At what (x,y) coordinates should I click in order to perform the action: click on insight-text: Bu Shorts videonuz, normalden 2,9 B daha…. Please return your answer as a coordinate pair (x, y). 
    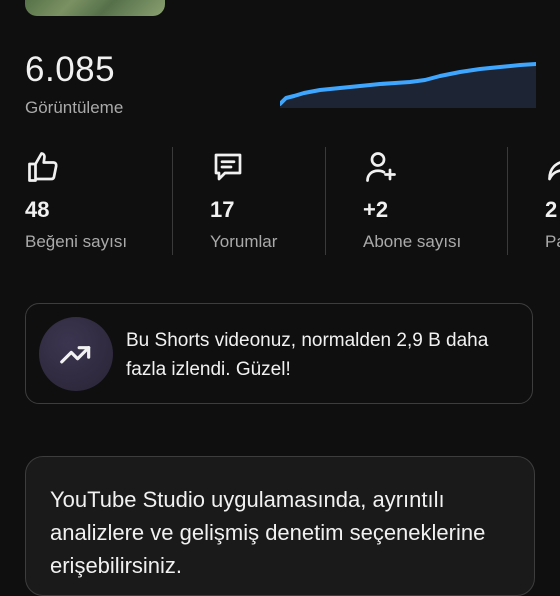
    Looking at the image, I should click on (307, 355).